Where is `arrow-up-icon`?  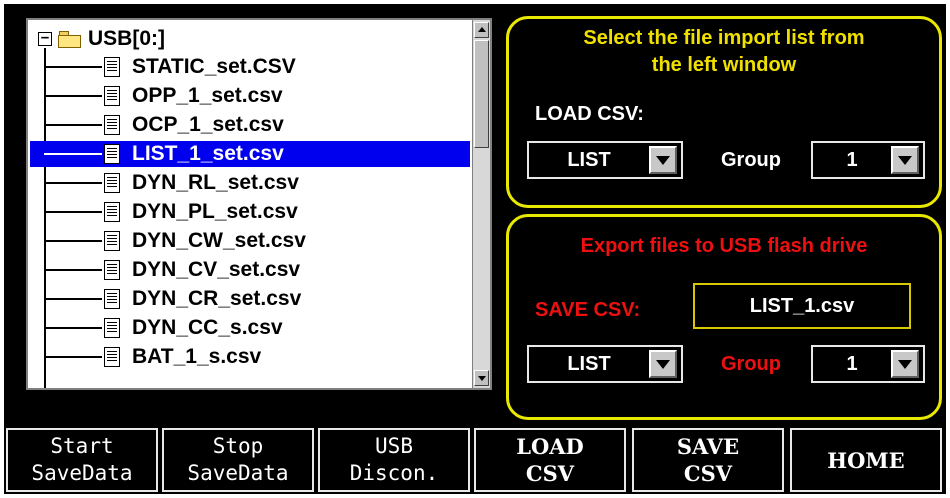
arrow-up-icon is located at coordinates (482, 29).